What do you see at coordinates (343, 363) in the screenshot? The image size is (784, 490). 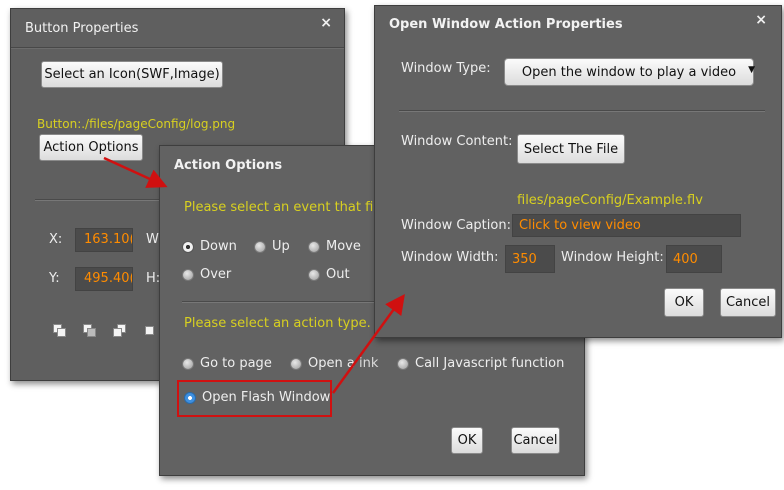 I see `action-label-open-link: Open a ink` at bounding box center [343, 363].